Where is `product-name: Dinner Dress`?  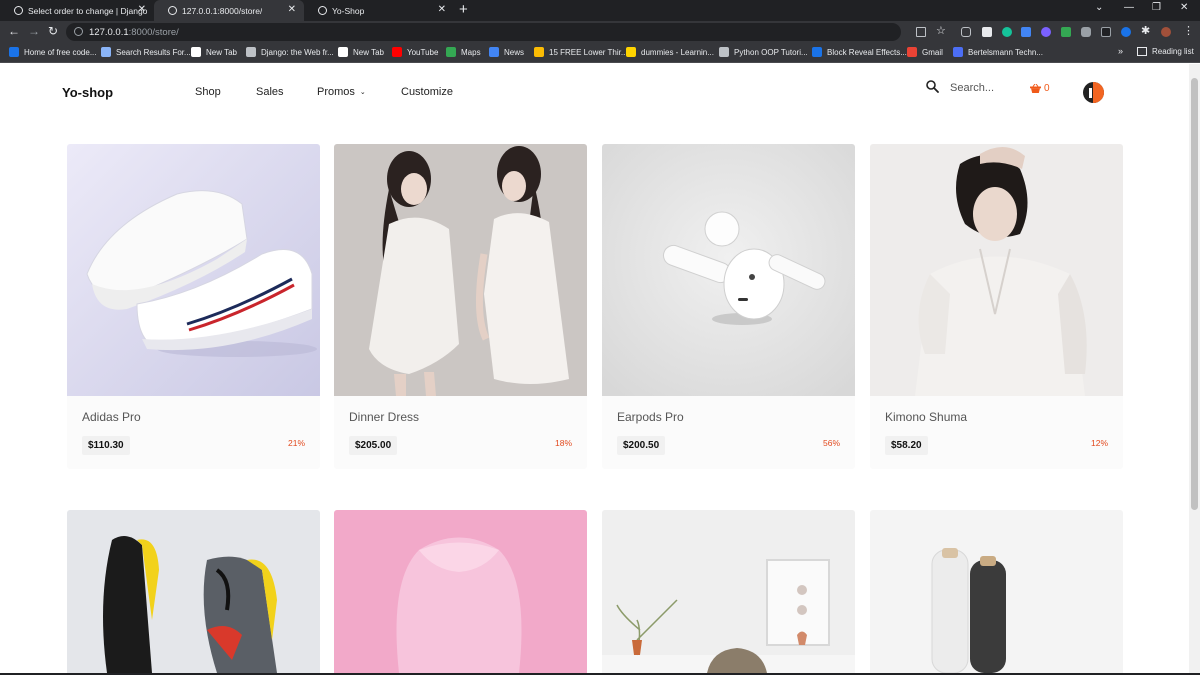
product-name: Dinner Dress is located at coordinates (384, 417).